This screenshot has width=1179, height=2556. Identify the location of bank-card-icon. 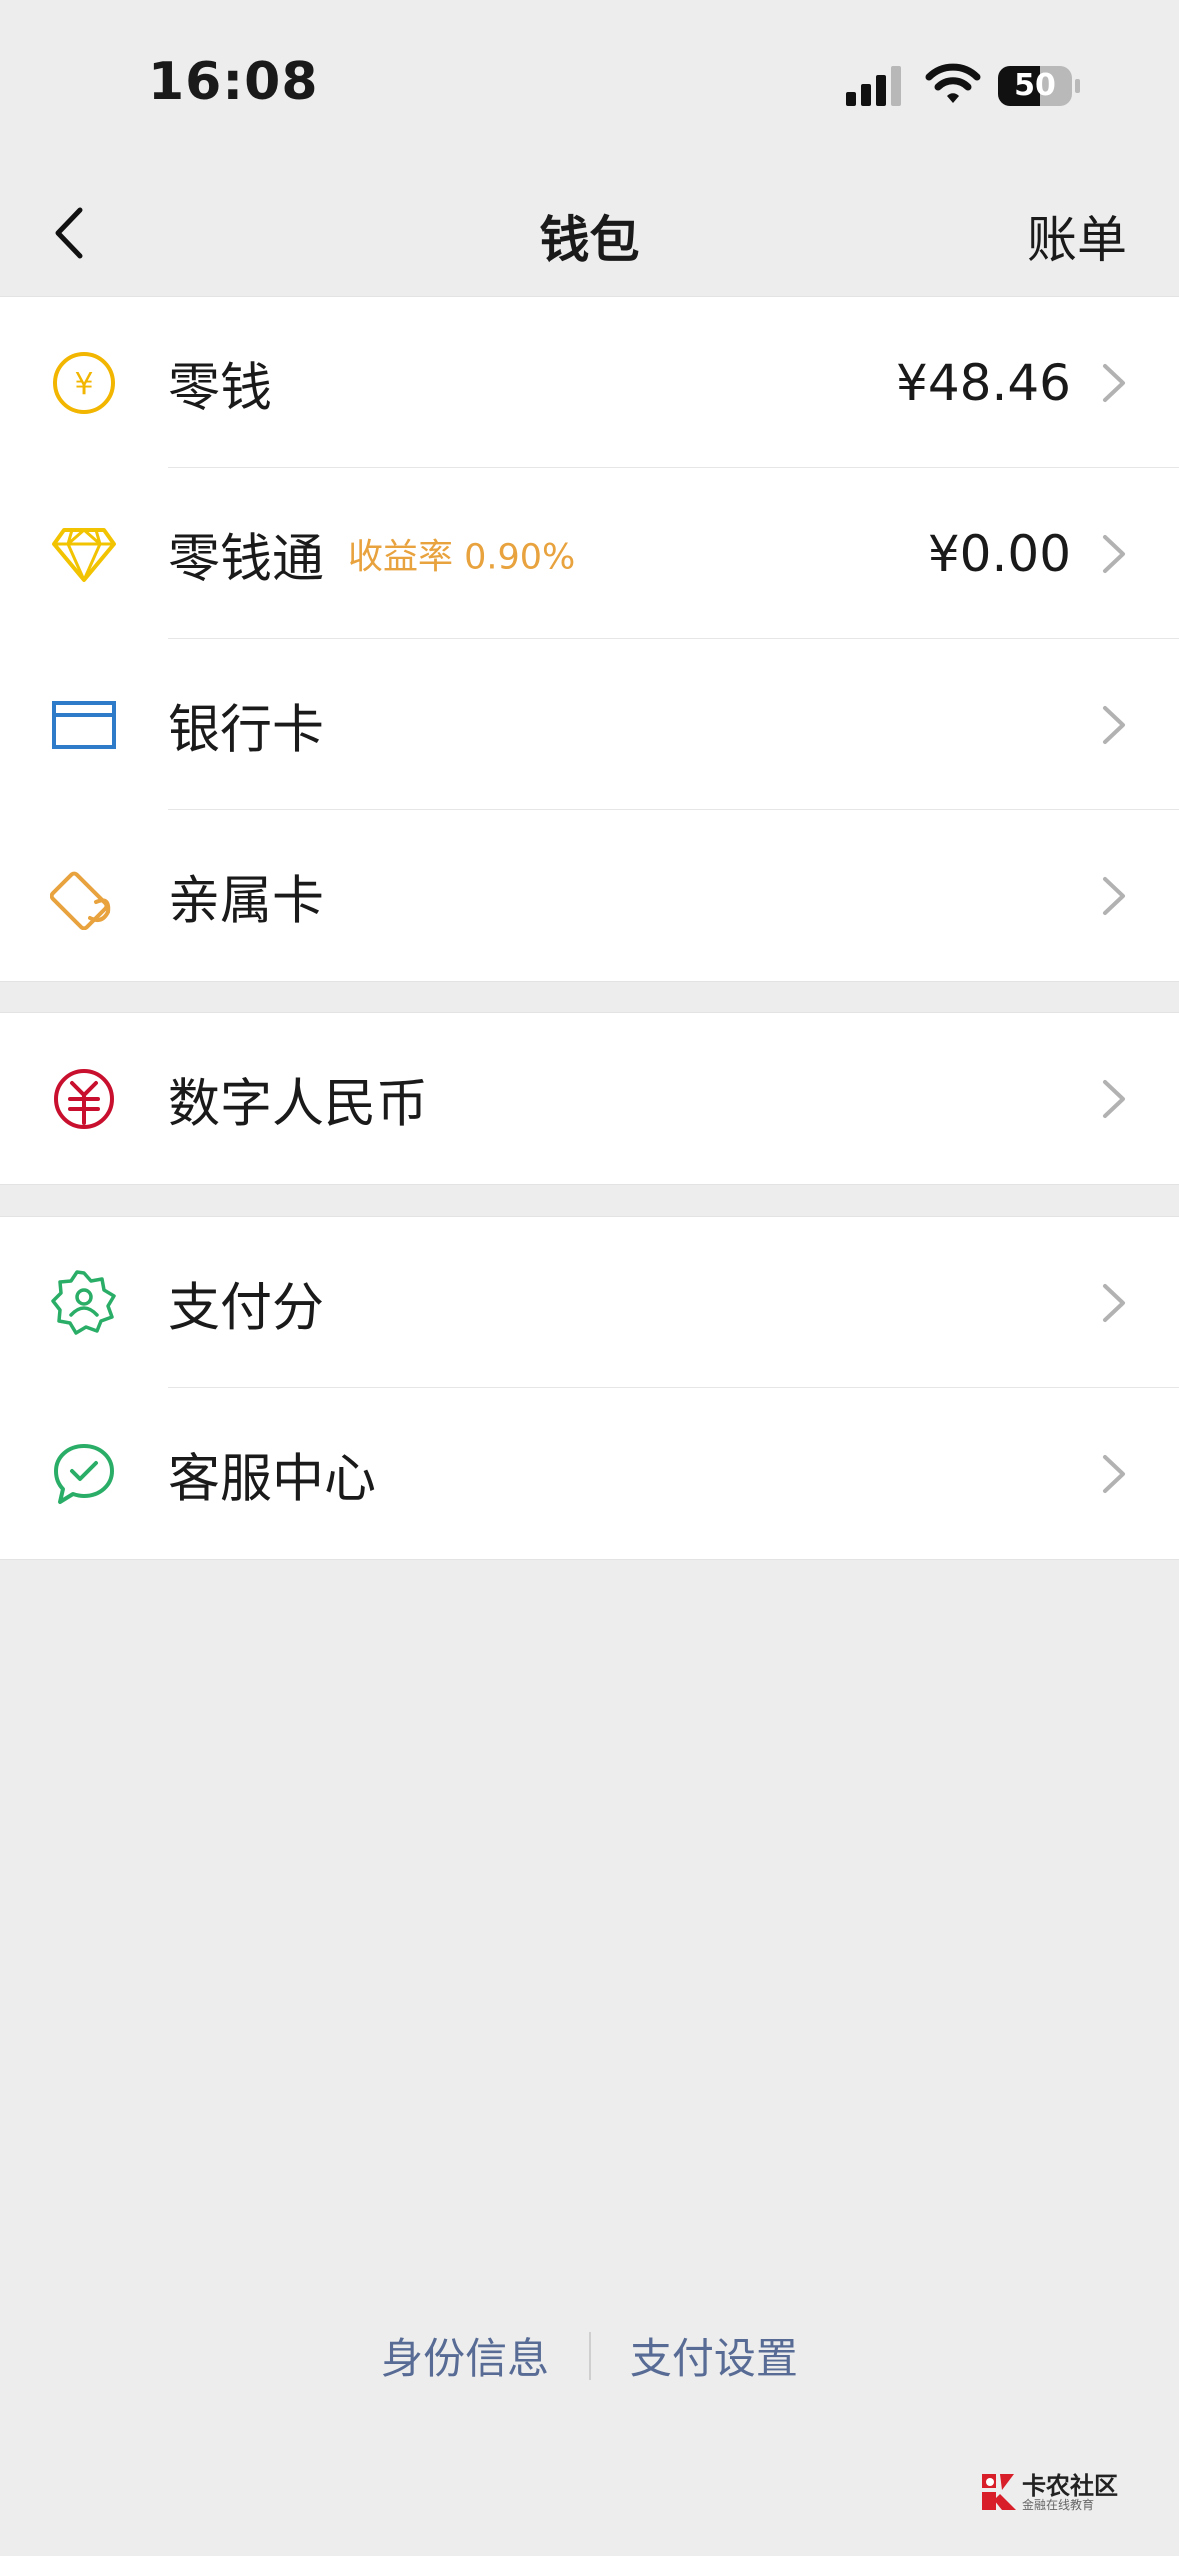
(84, 724).